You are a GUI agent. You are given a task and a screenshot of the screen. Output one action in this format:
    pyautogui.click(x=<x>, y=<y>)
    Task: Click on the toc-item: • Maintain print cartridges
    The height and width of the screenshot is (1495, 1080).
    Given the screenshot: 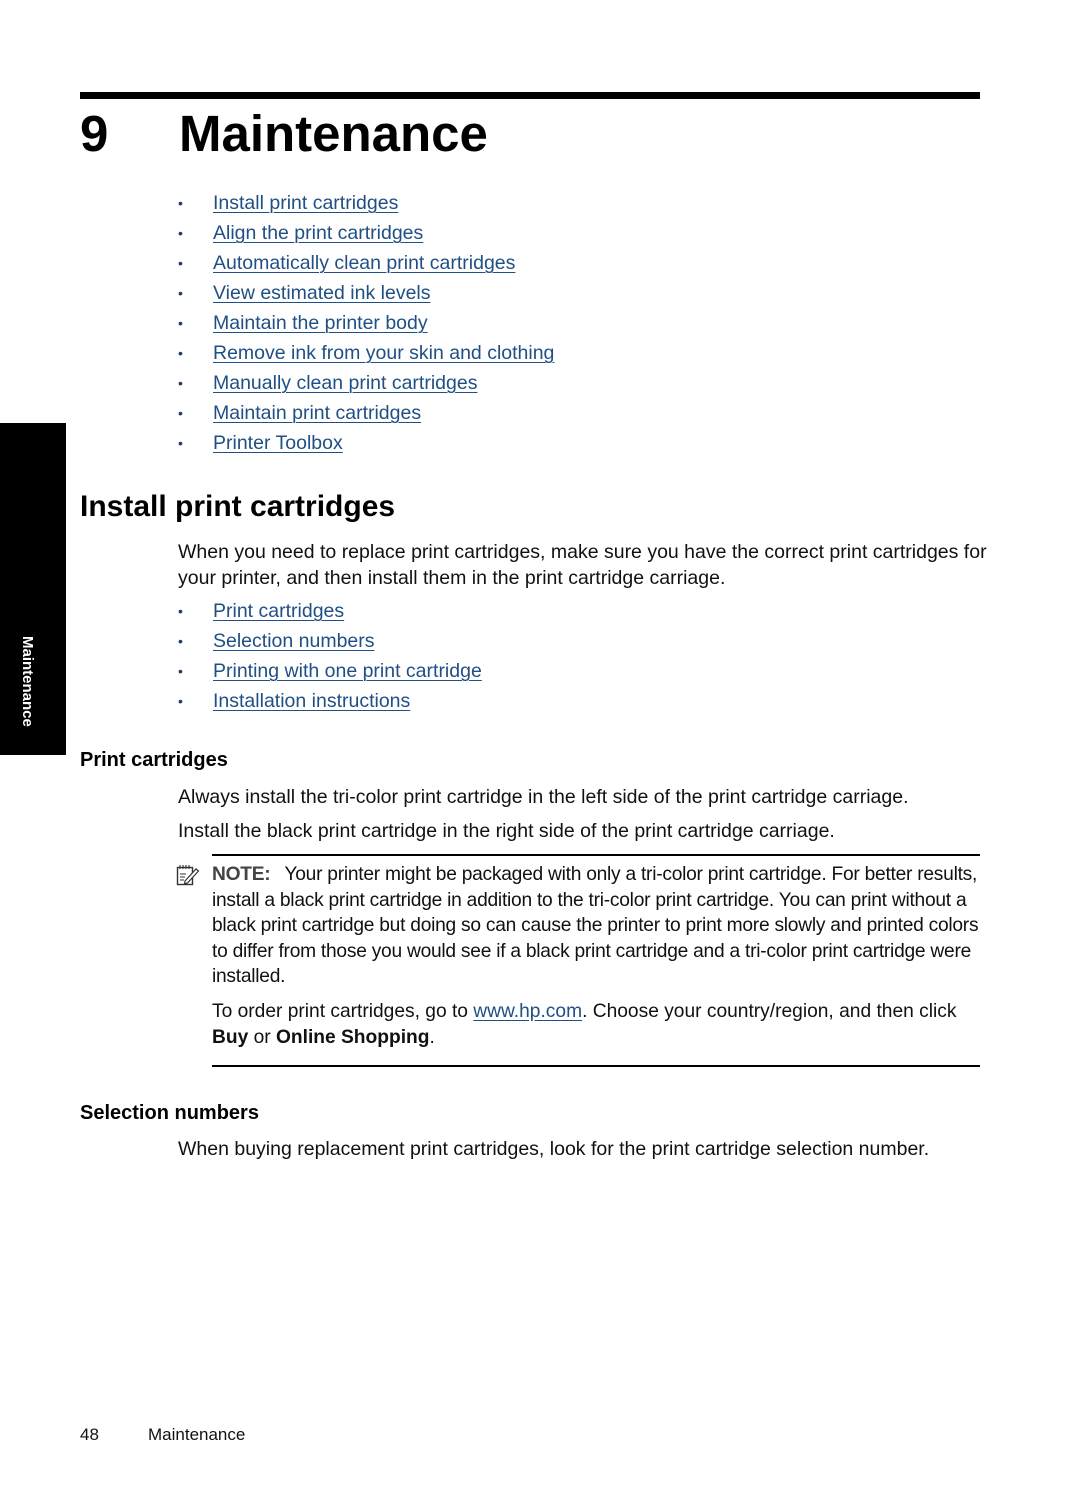 What is the action you would take?
    pyautogui.click(x=366, y=413)
    